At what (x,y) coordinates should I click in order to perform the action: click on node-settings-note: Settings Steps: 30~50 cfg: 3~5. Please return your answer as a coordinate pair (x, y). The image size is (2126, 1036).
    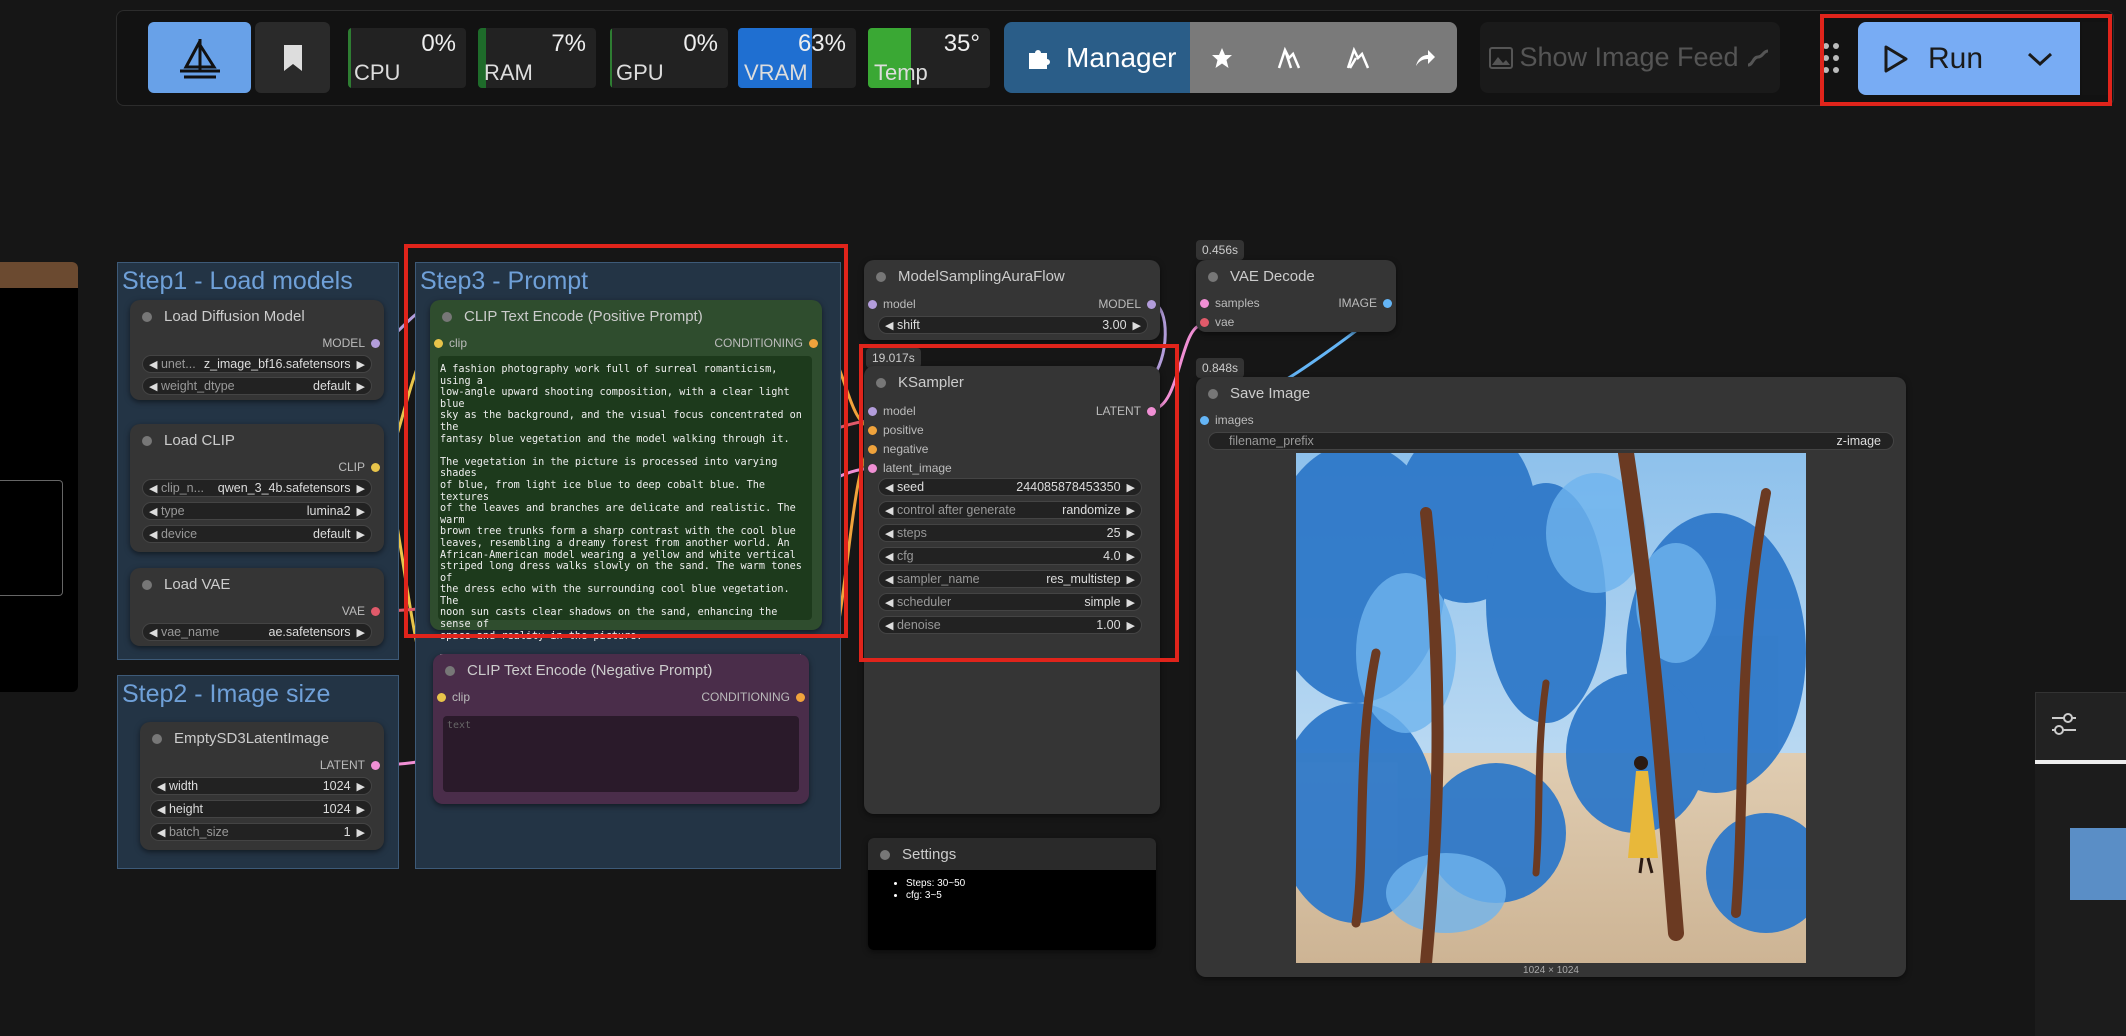
    Looking at the image, I should click on (1012, 894).